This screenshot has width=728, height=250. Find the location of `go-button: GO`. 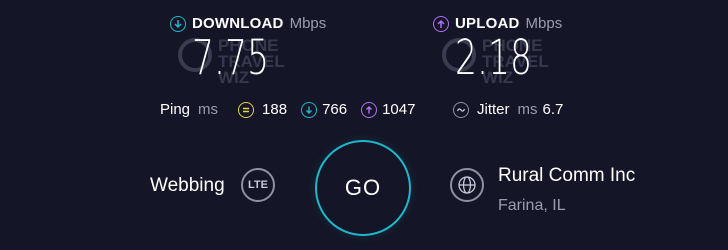

go-button: GO is located at coordinates (363, 188).